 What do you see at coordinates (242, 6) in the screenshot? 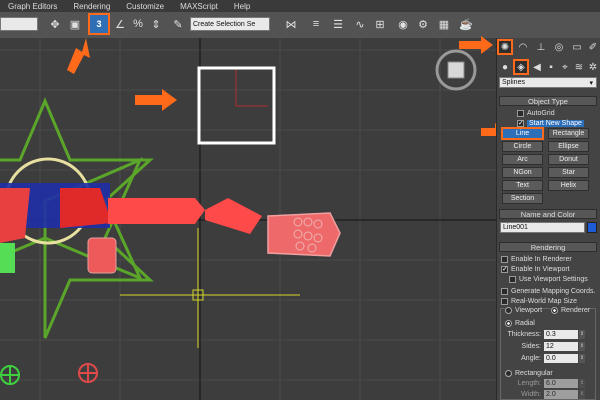
I see `menu-help: Help` at bounding box center [242, 6].